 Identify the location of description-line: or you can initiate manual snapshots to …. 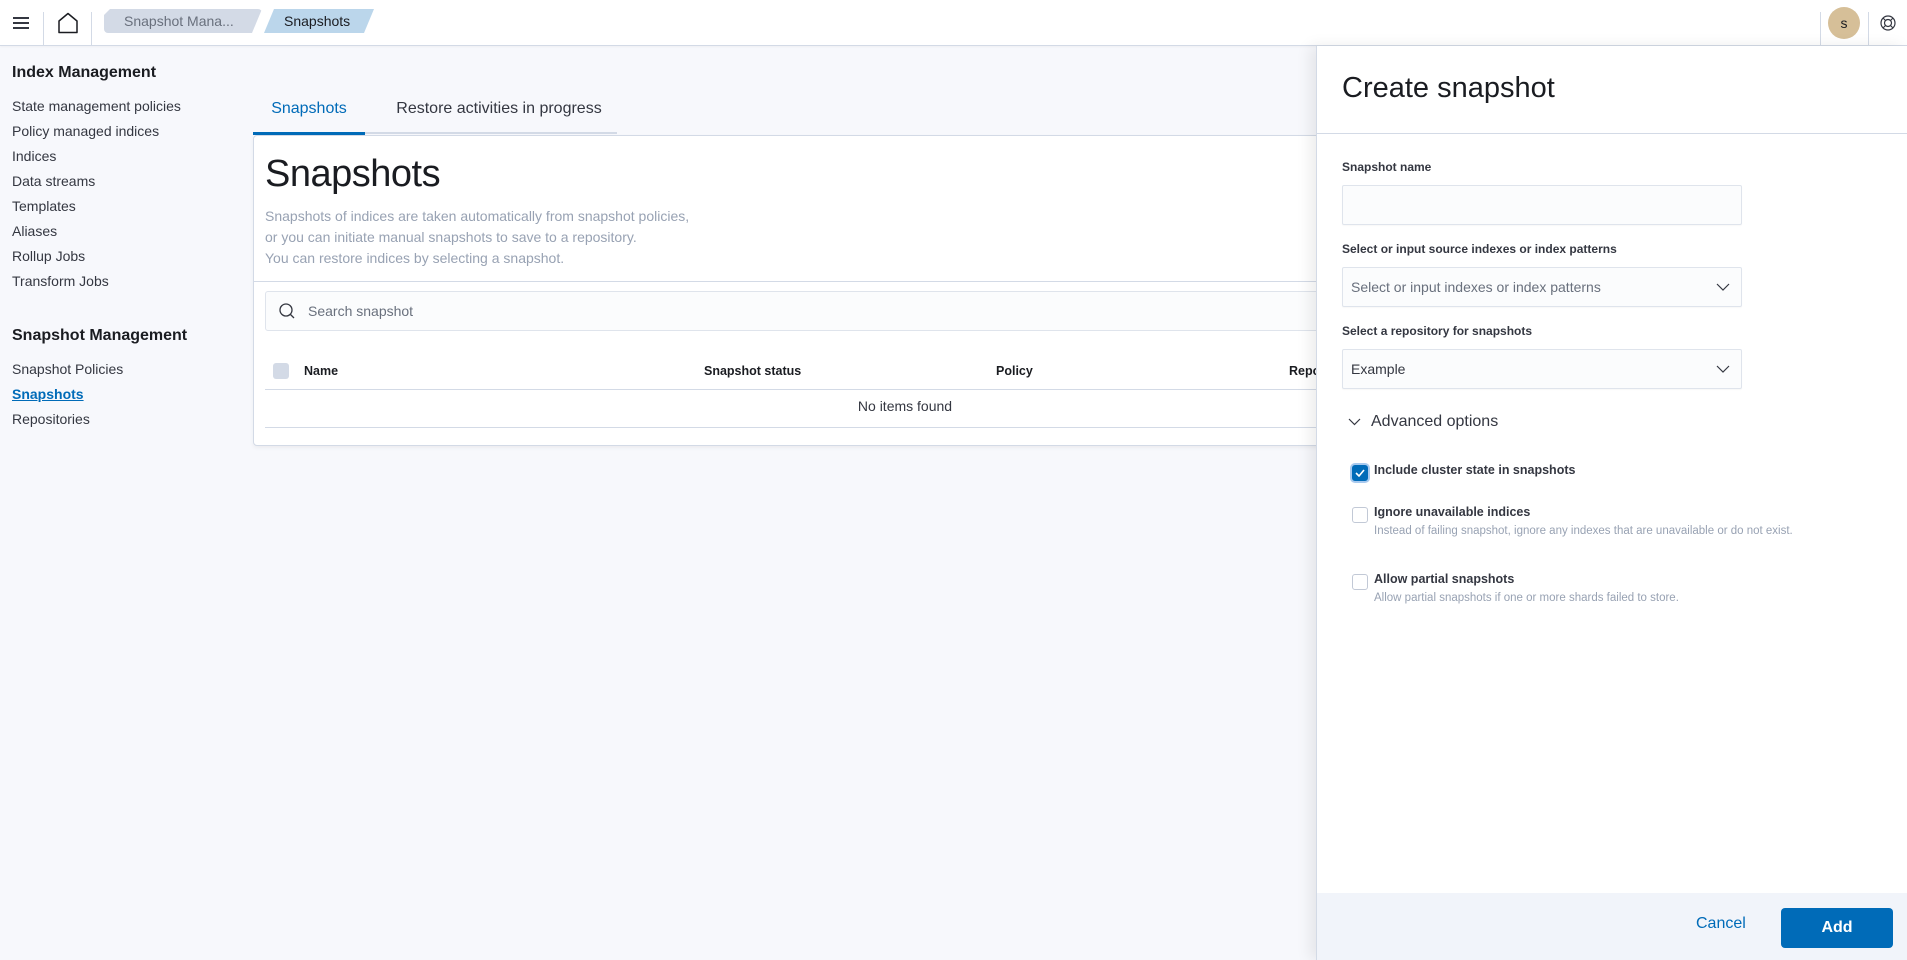
(451, 237).